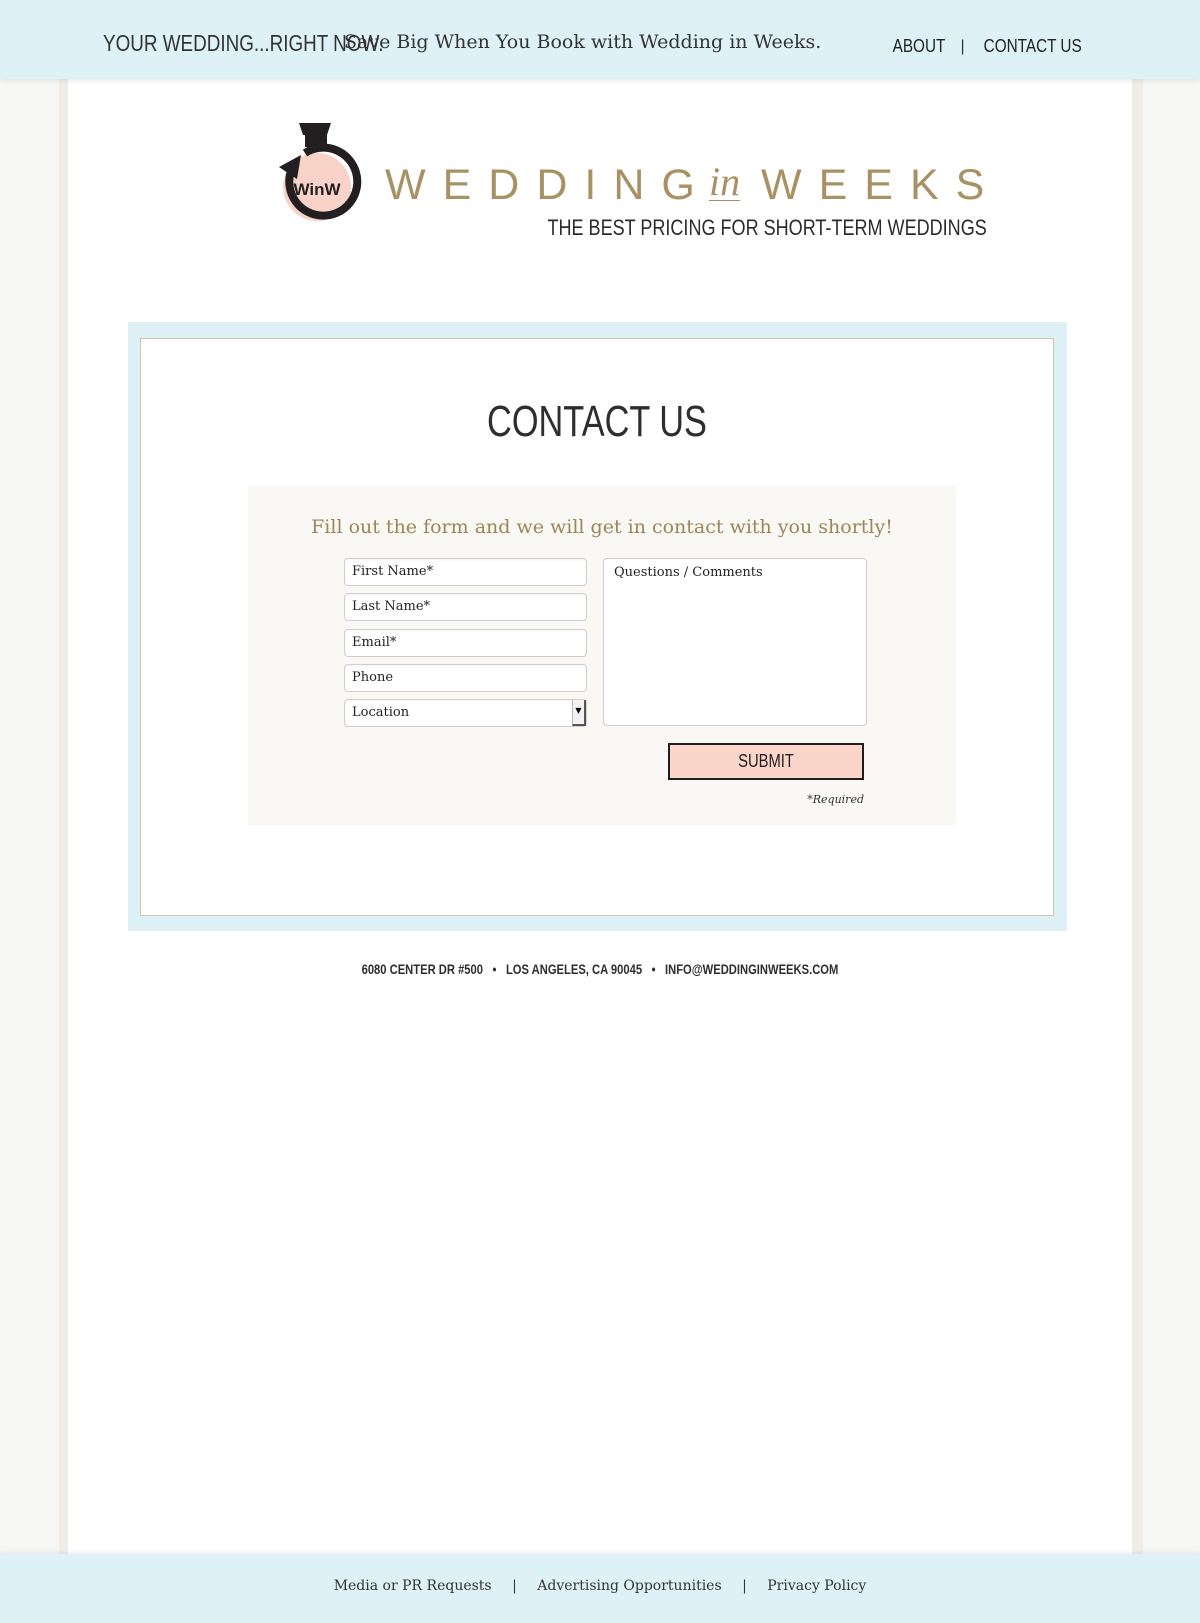 The height and width of the screenshot is (1623, 1200). I want to click on last-name-field, so click(465, 607).